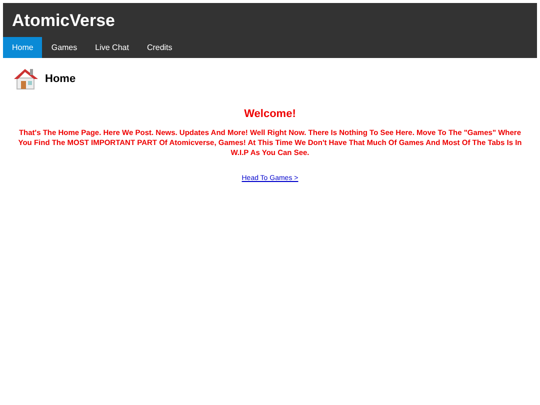  Describe the element at coordinates (160, 47) in the screenshot. I see `nav-tab: Credits` at that location.